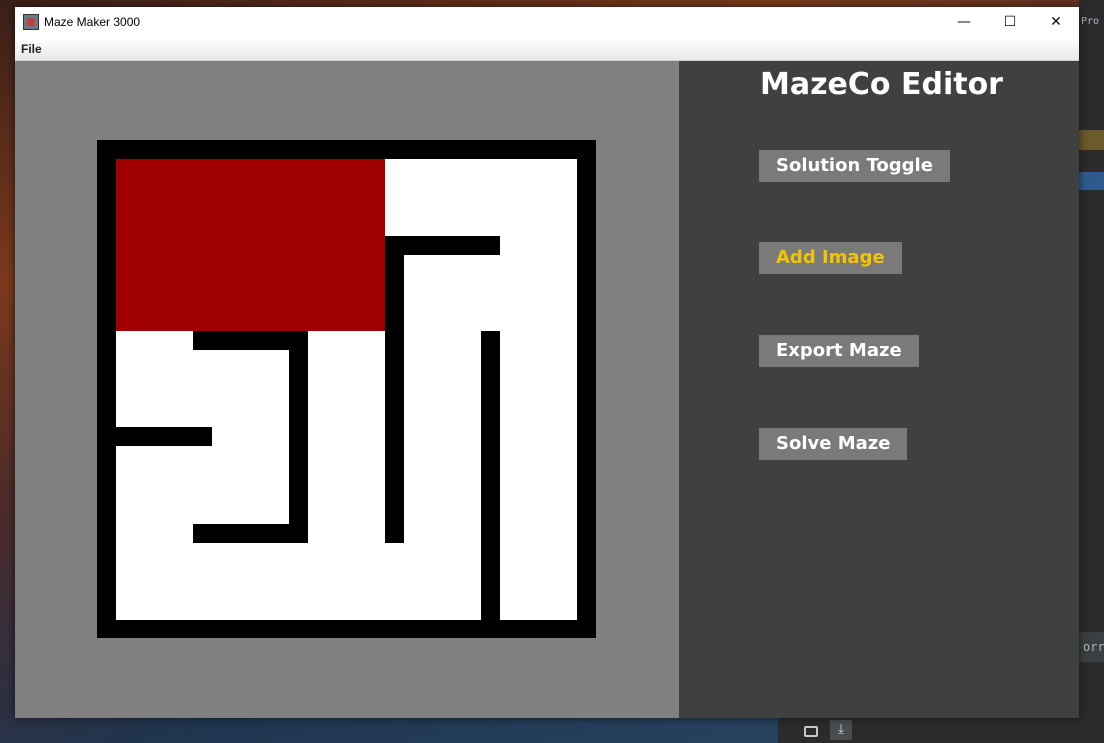 This screenshot has height=743, width=1104. Describe the element at coordinates (31, 49) in the screenshot. I see `menu-file: File` at that location.